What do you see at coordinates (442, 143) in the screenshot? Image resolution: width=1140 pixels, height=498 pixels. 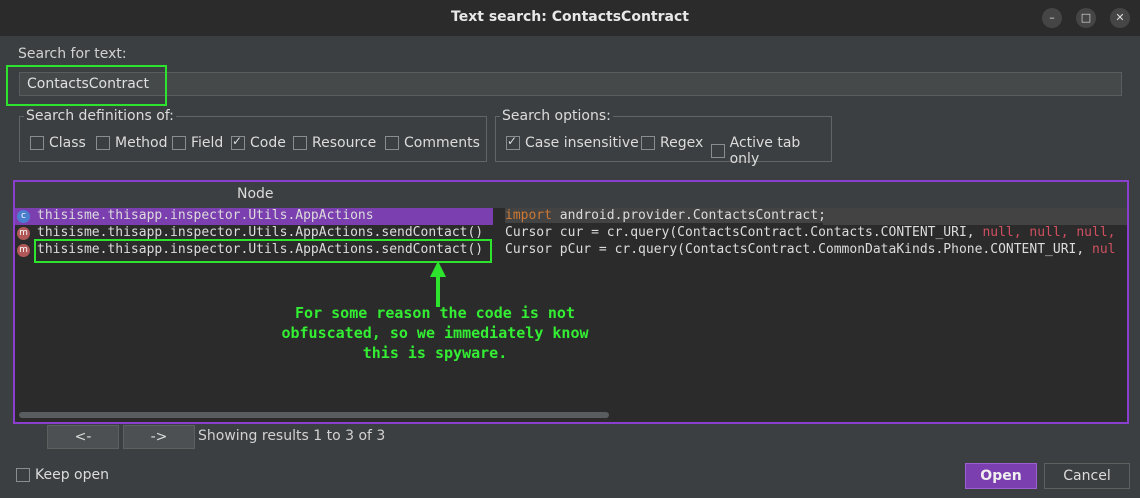 I see `checkbox-label: Comments` at bounding box center [442, 143].